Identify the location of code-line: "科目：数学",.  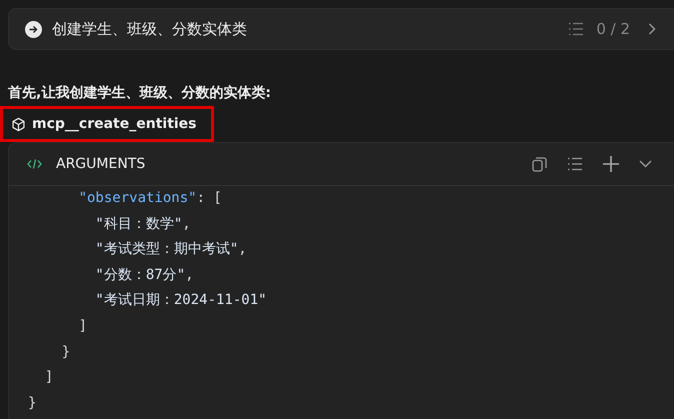
(143, 224).